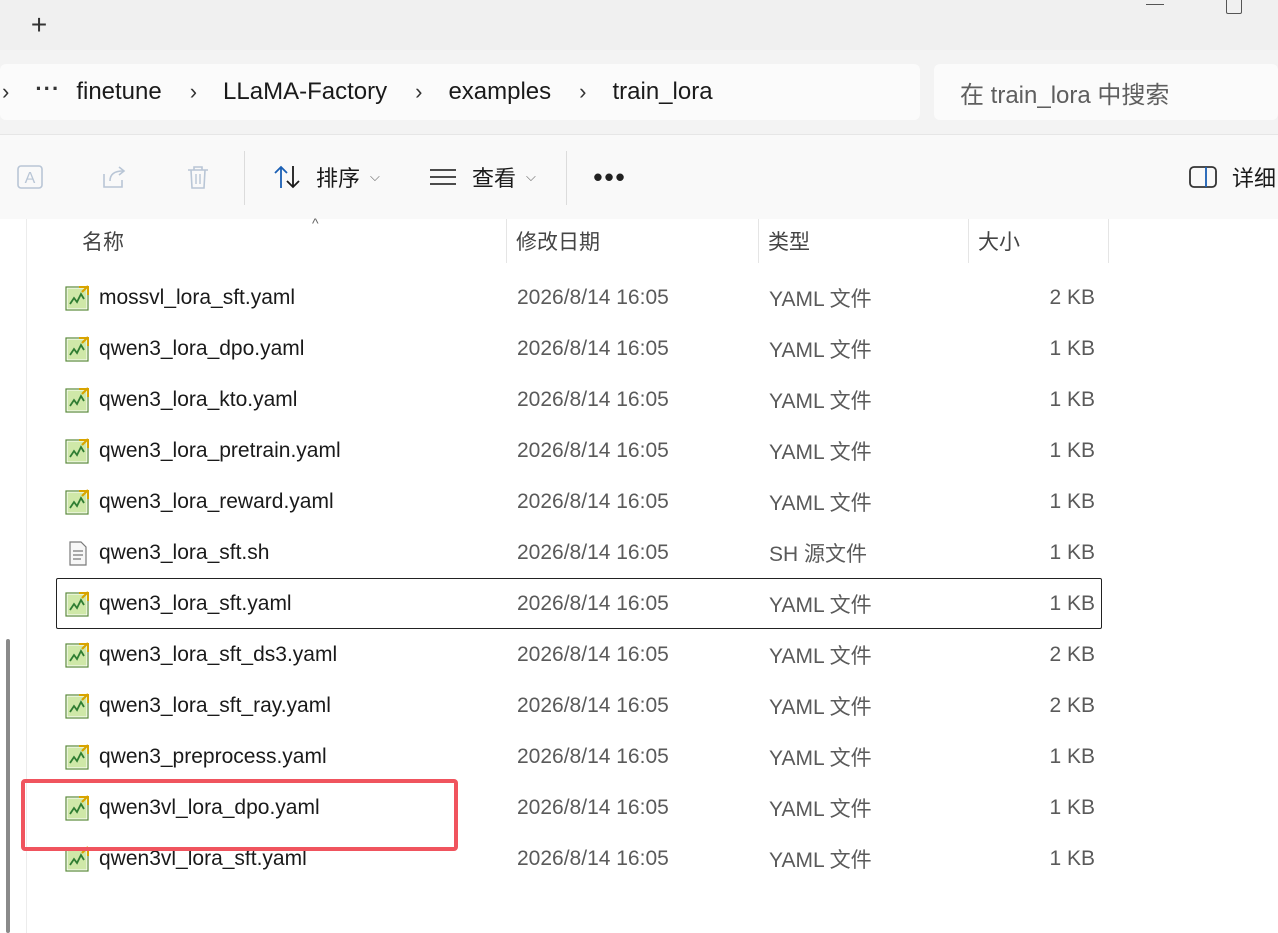 The width and height of the screenshot is (1278, 933). What do you see at coordinates (179, 297) in the screenshot?
I see `file-name-cell: mossvl_lora_sft.yaml` at bounding box center [179, 297].